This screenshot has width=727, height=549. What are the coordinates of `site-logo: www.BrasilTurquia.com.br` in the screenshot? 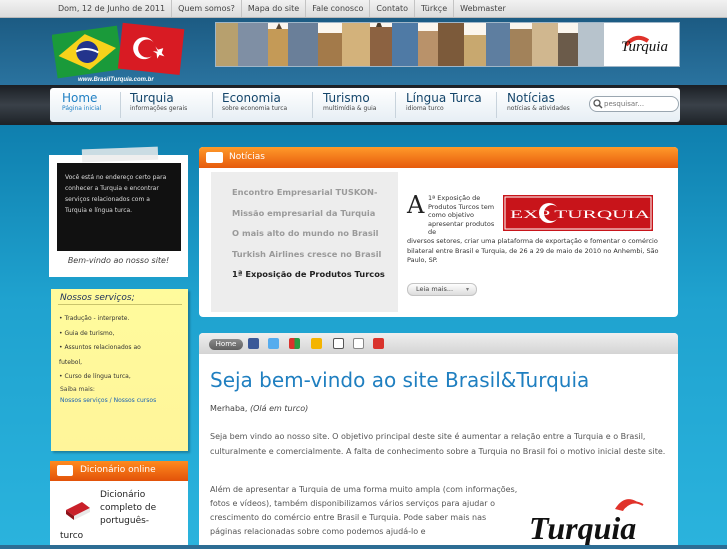 It's located at (120, 51).